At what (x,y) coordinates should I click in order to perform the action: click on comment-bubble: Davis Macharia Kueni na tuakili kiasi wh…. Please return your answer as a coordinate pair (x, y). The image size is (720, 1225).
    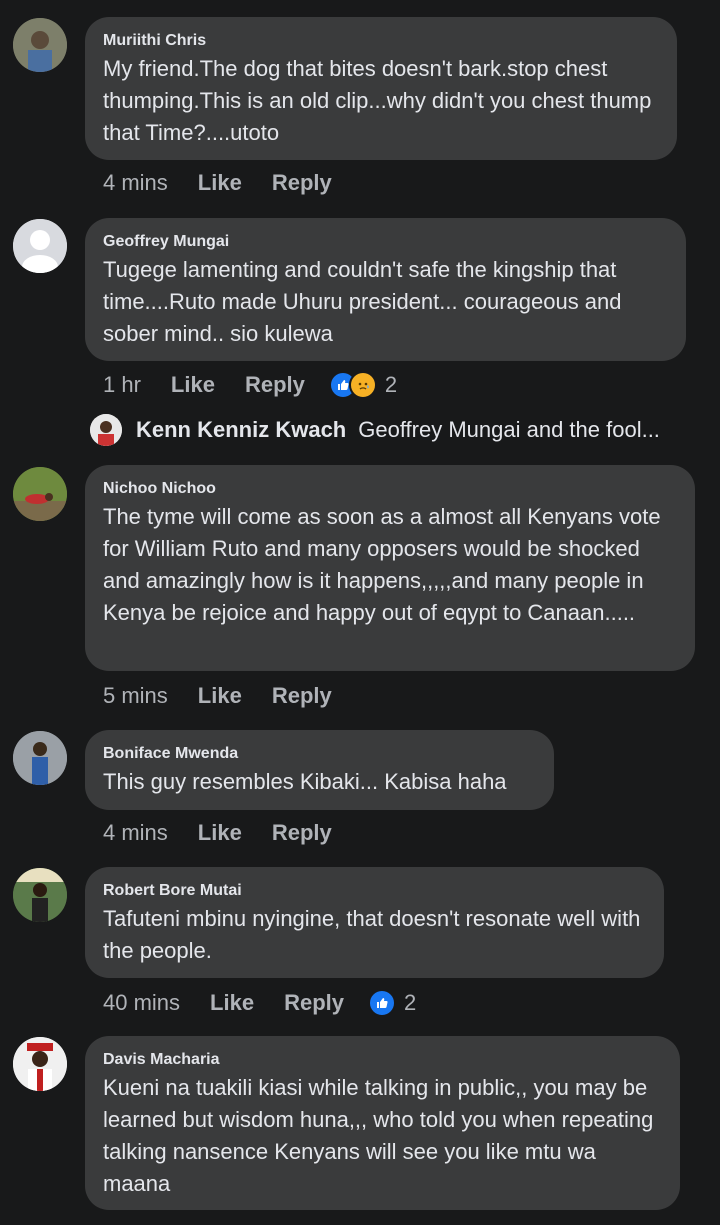
    Looking at the image, I should click on (382, 1123).